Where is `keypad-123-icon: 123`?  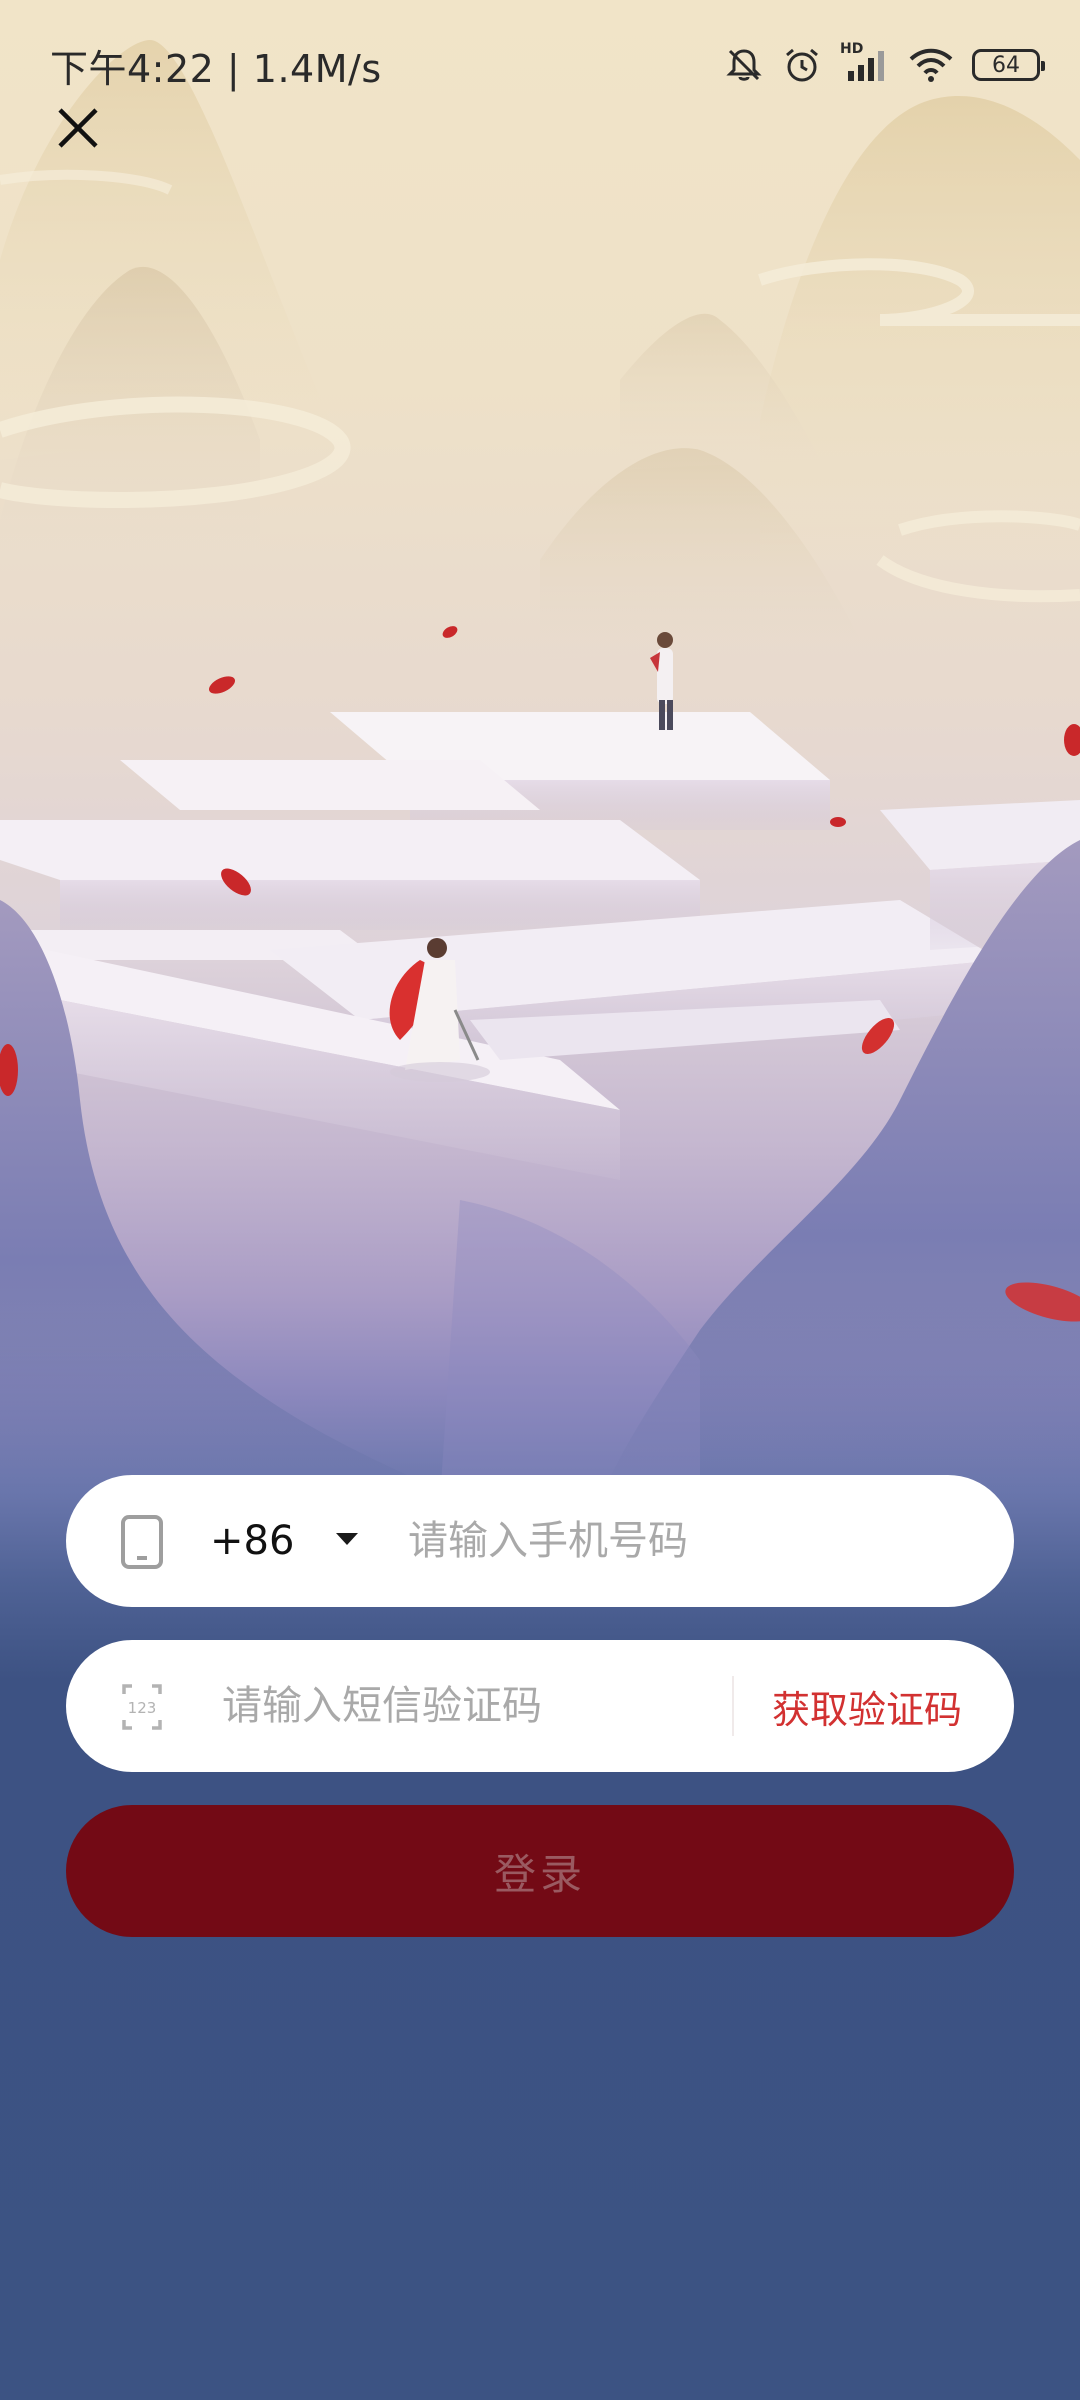 keypad-123-icon: 123 is located at coordinates (142, 1707).